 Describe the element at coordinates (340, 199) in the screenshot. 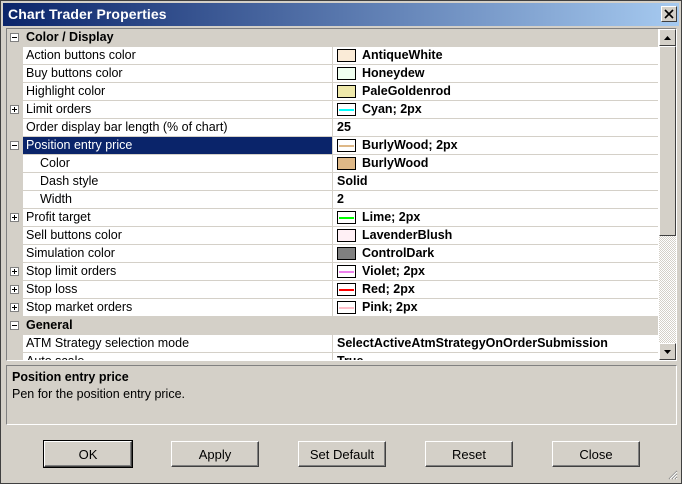

I see `property-value: 2` at that location.